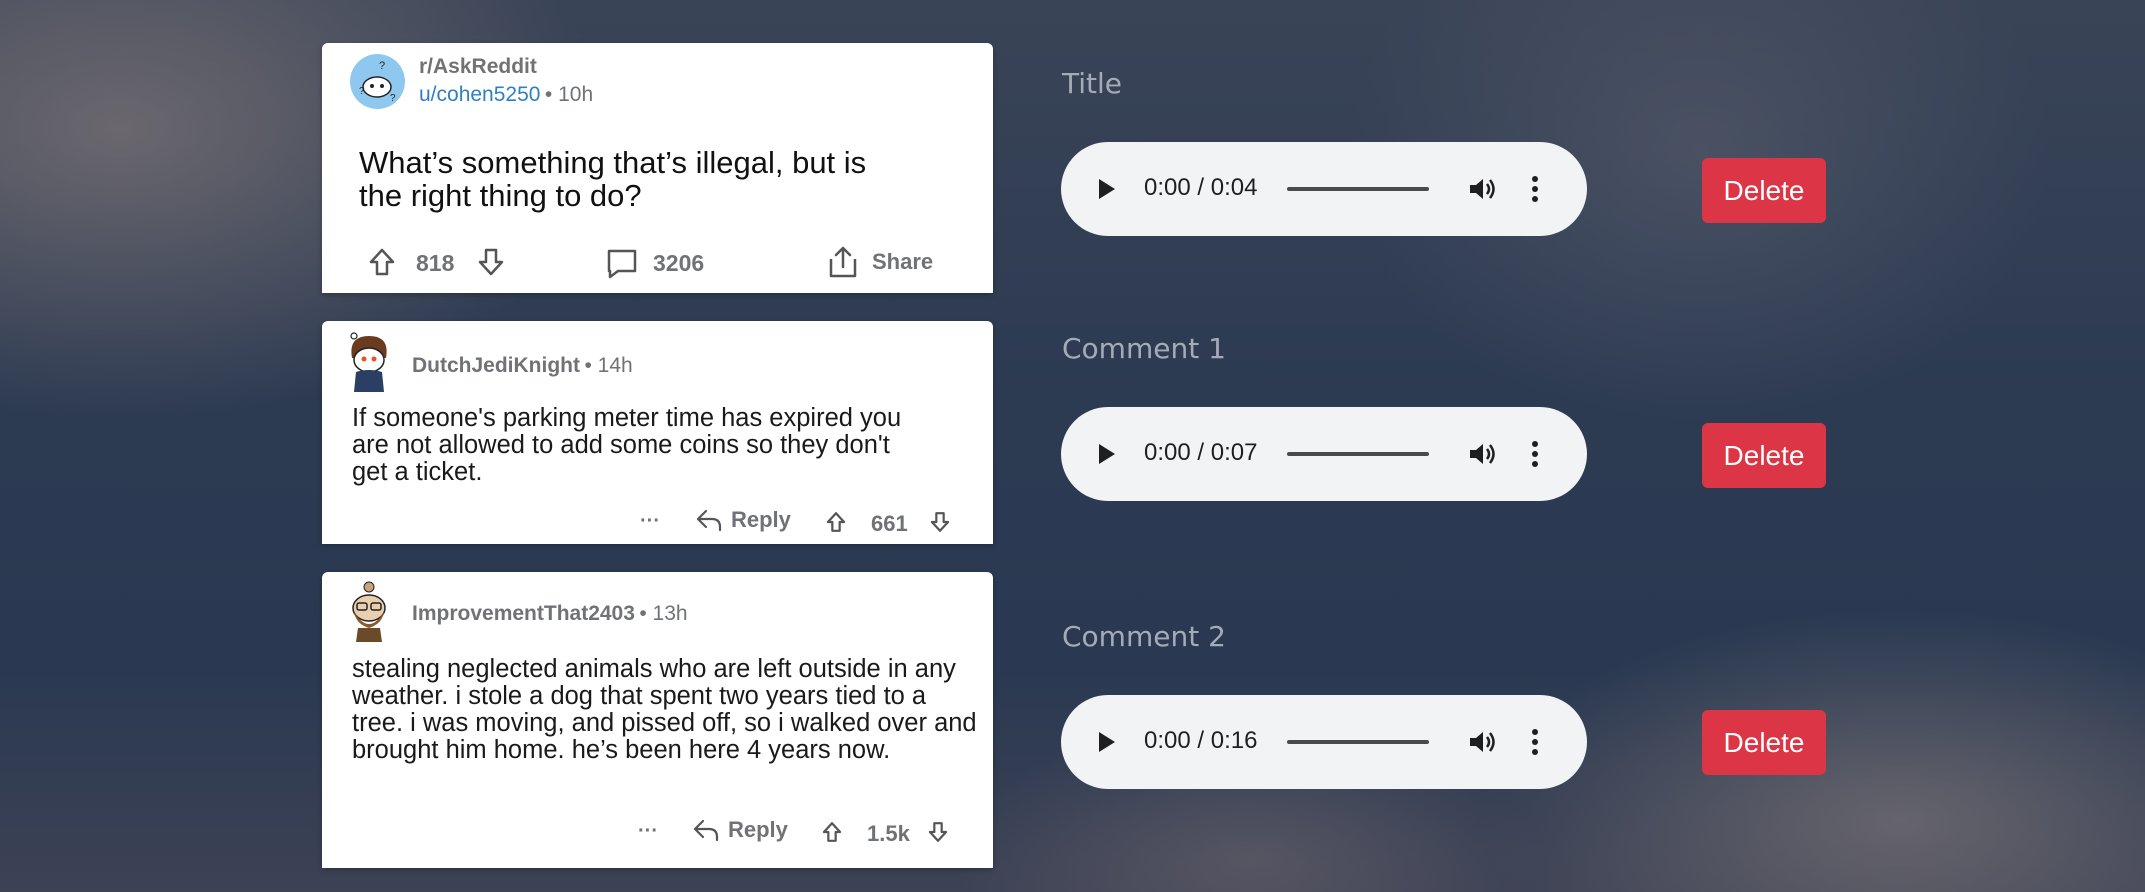 The image size is (2145, 892). I want to click on comment-byline-2: ImprovementThat2403 • 13h, so click(550, 614).